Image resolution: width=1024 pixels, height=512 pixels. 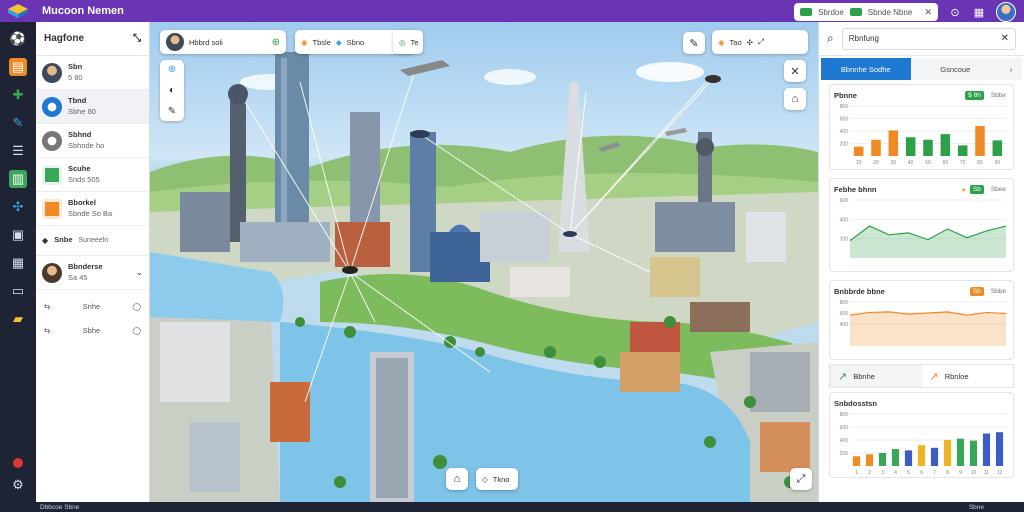 What do you see at coordinates (512, 11) in the screenshot?
I see `top-bar: Mucoon Nemen Sbrdoe Sbnde Nbne ✕ ⊙ ▦` at bounding box center [512, 11].